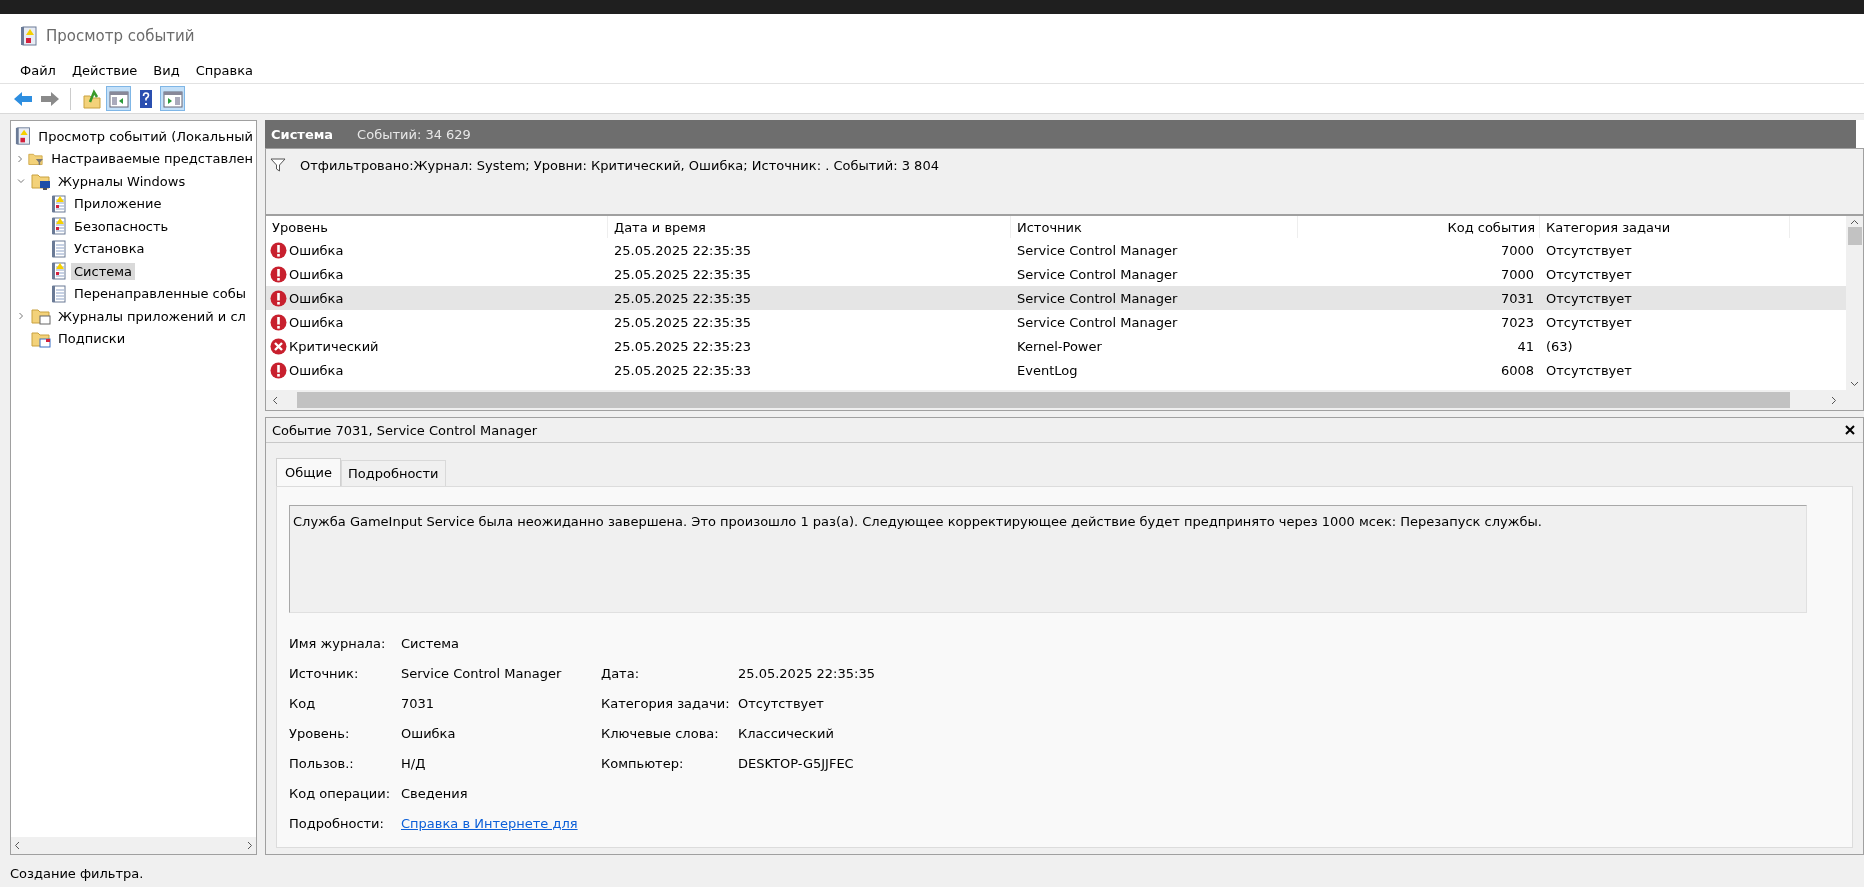 This screenshot has width=1864, height=887. What do you see at coordinates (145, 136) in the screenshot?
I see `tree-item: Просмотр событий (Локальный` at bounding box center [145, 136].